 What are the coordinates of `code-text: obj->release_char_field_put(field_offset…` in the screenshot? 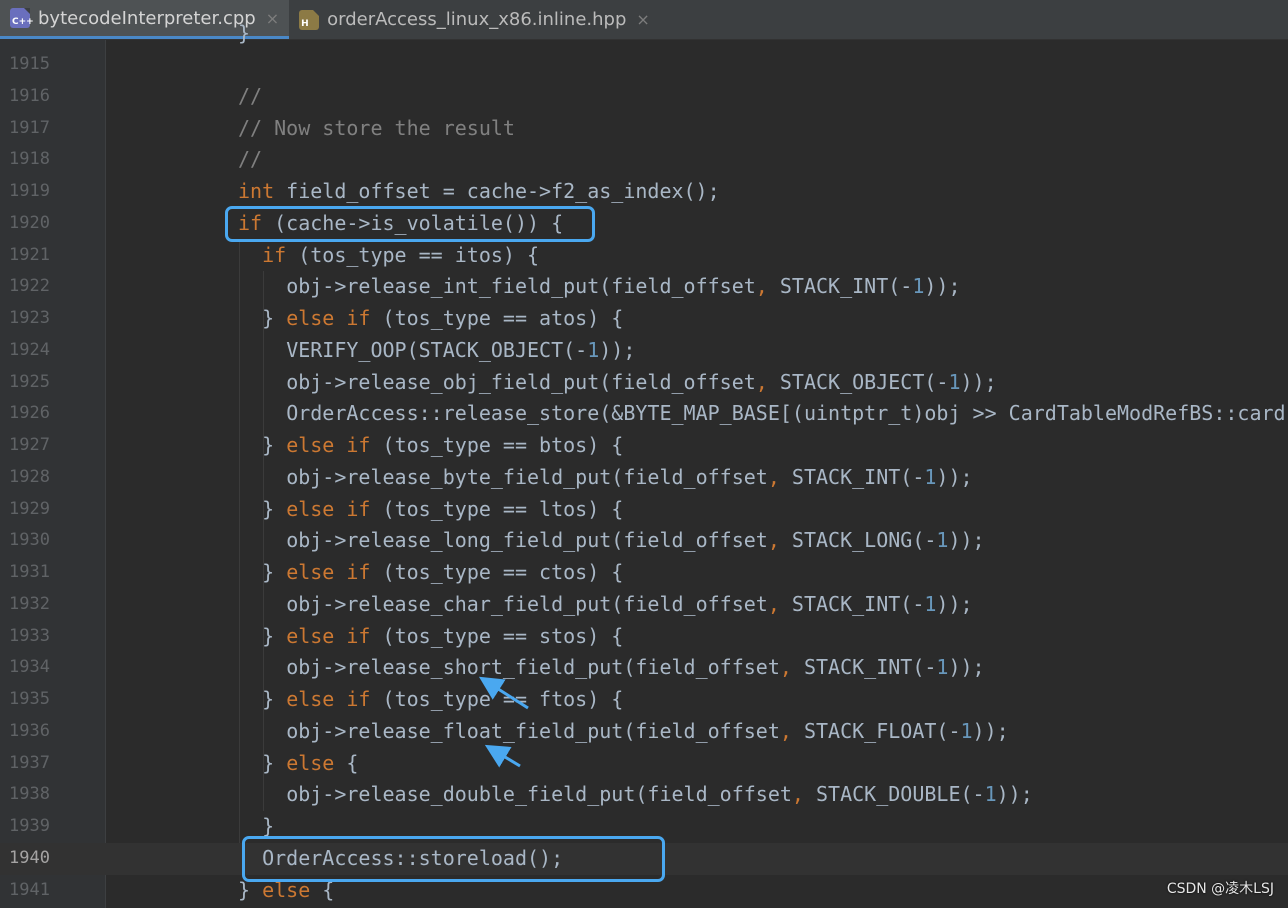 It's located at (629, 603).